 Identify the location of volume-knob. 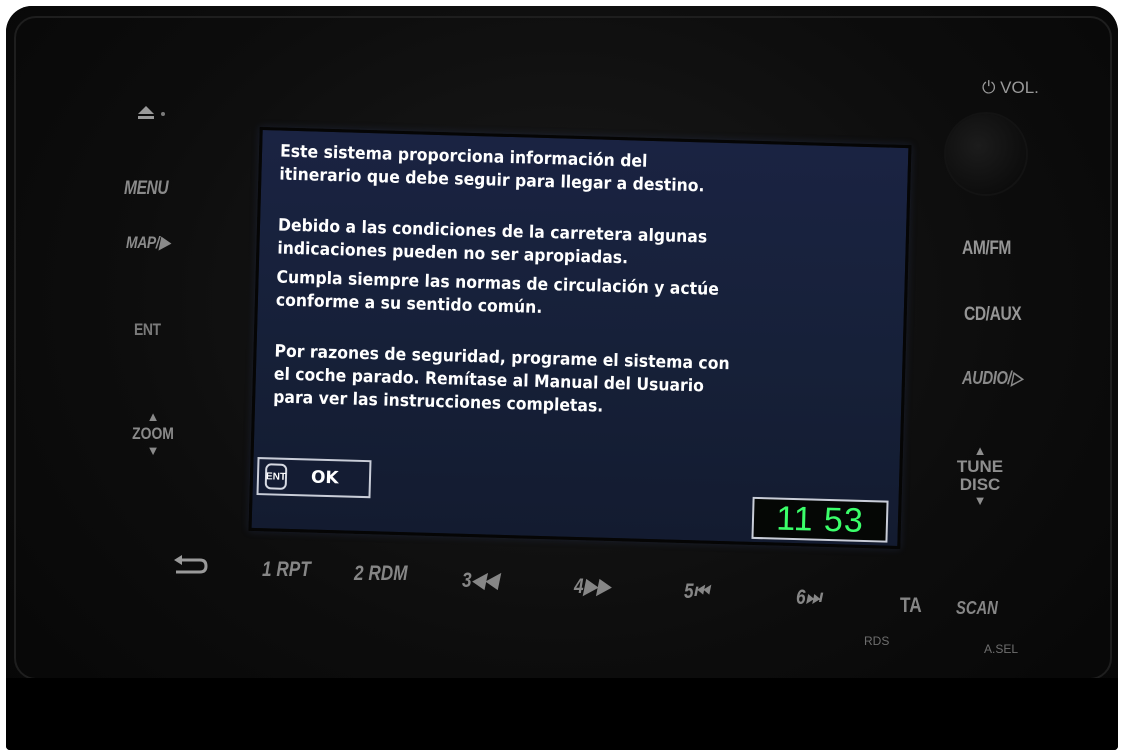
(986, 154).